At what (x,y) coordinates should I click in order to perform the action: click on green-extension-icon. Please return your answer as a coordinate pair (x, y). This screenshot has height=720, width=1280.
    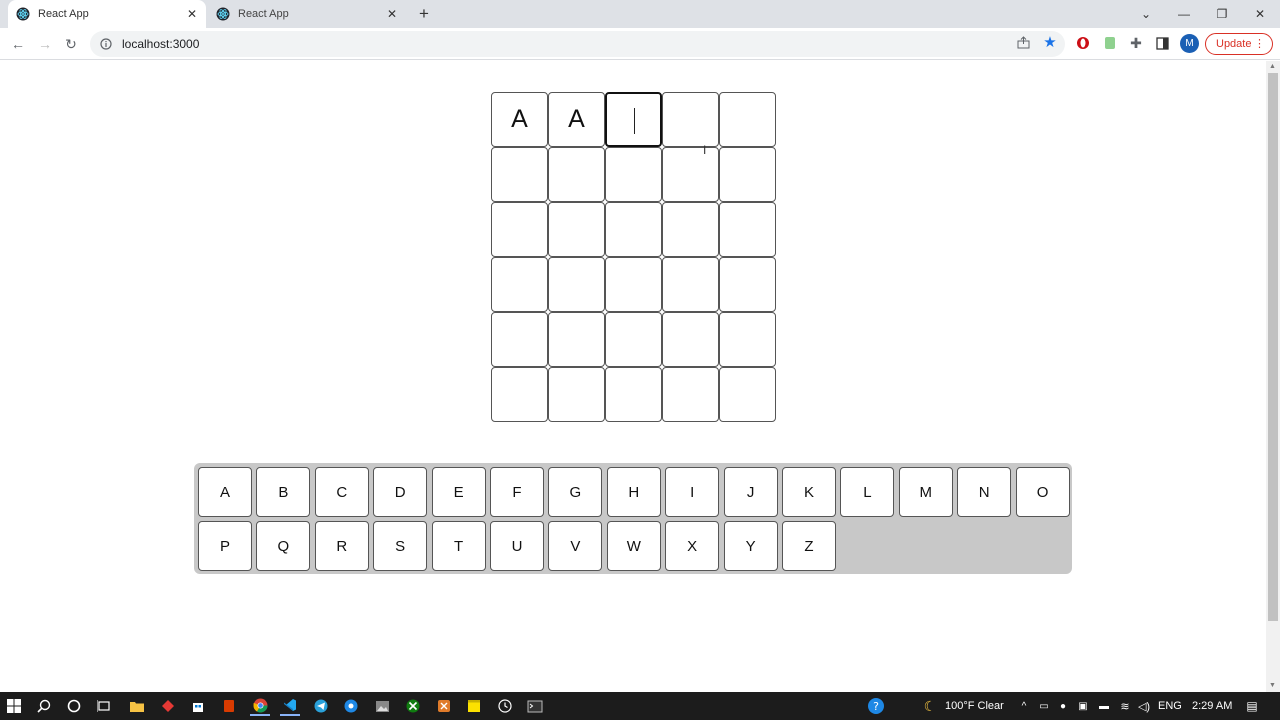
    Looking at the image, I should click on (1110, 43).